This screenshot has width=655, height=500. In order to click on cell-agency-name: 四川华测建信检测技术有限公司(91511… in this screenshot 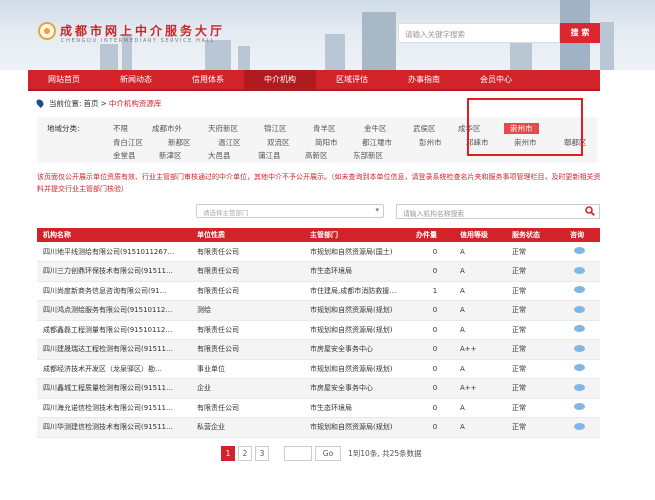, I will do `click(114, 427)`.